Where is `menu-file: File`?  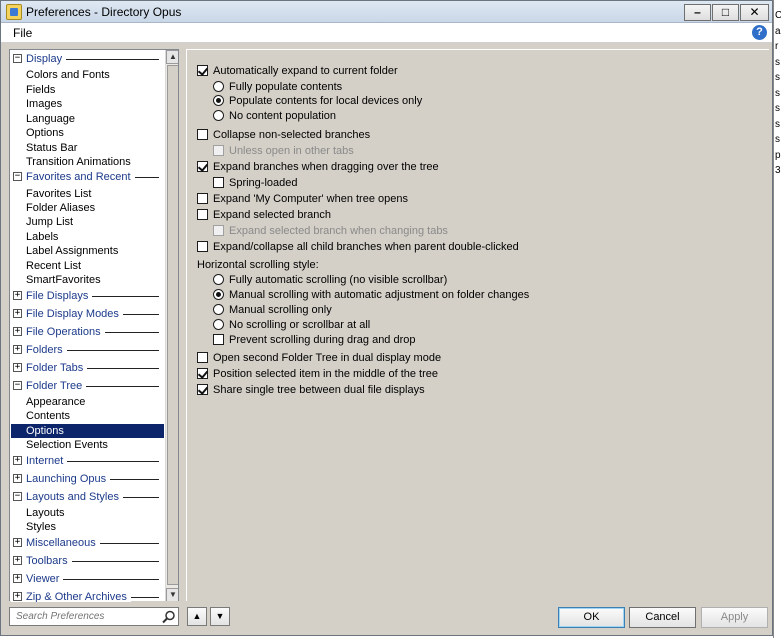 menu-file: File is located at coordinates (22, 33).